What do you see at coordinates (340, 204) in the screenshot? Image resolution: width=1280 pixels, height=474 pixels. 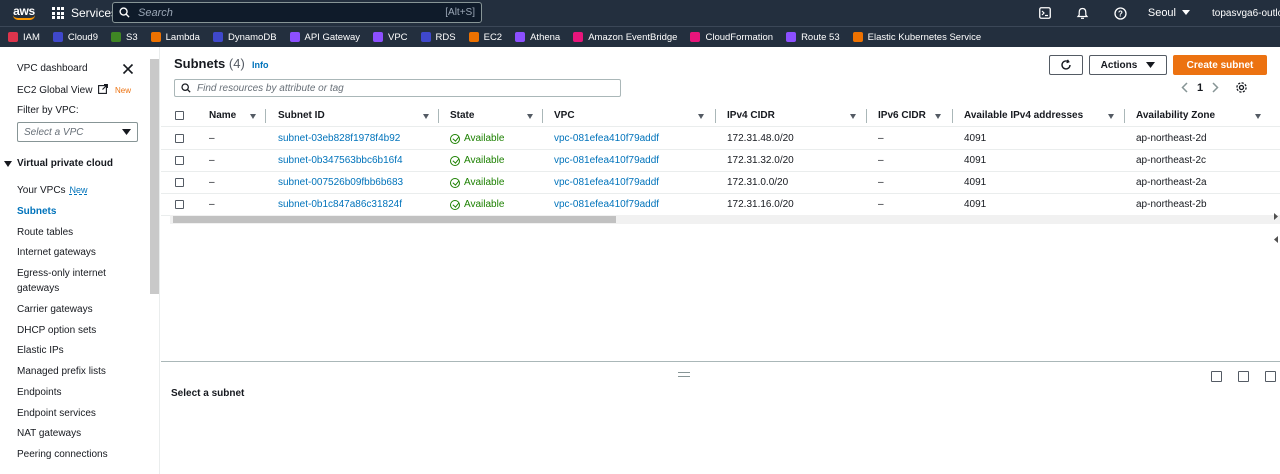 I see `cell-subnet-id: subnet-0b1c847a86c31824f` at bounding box center [340, 204].